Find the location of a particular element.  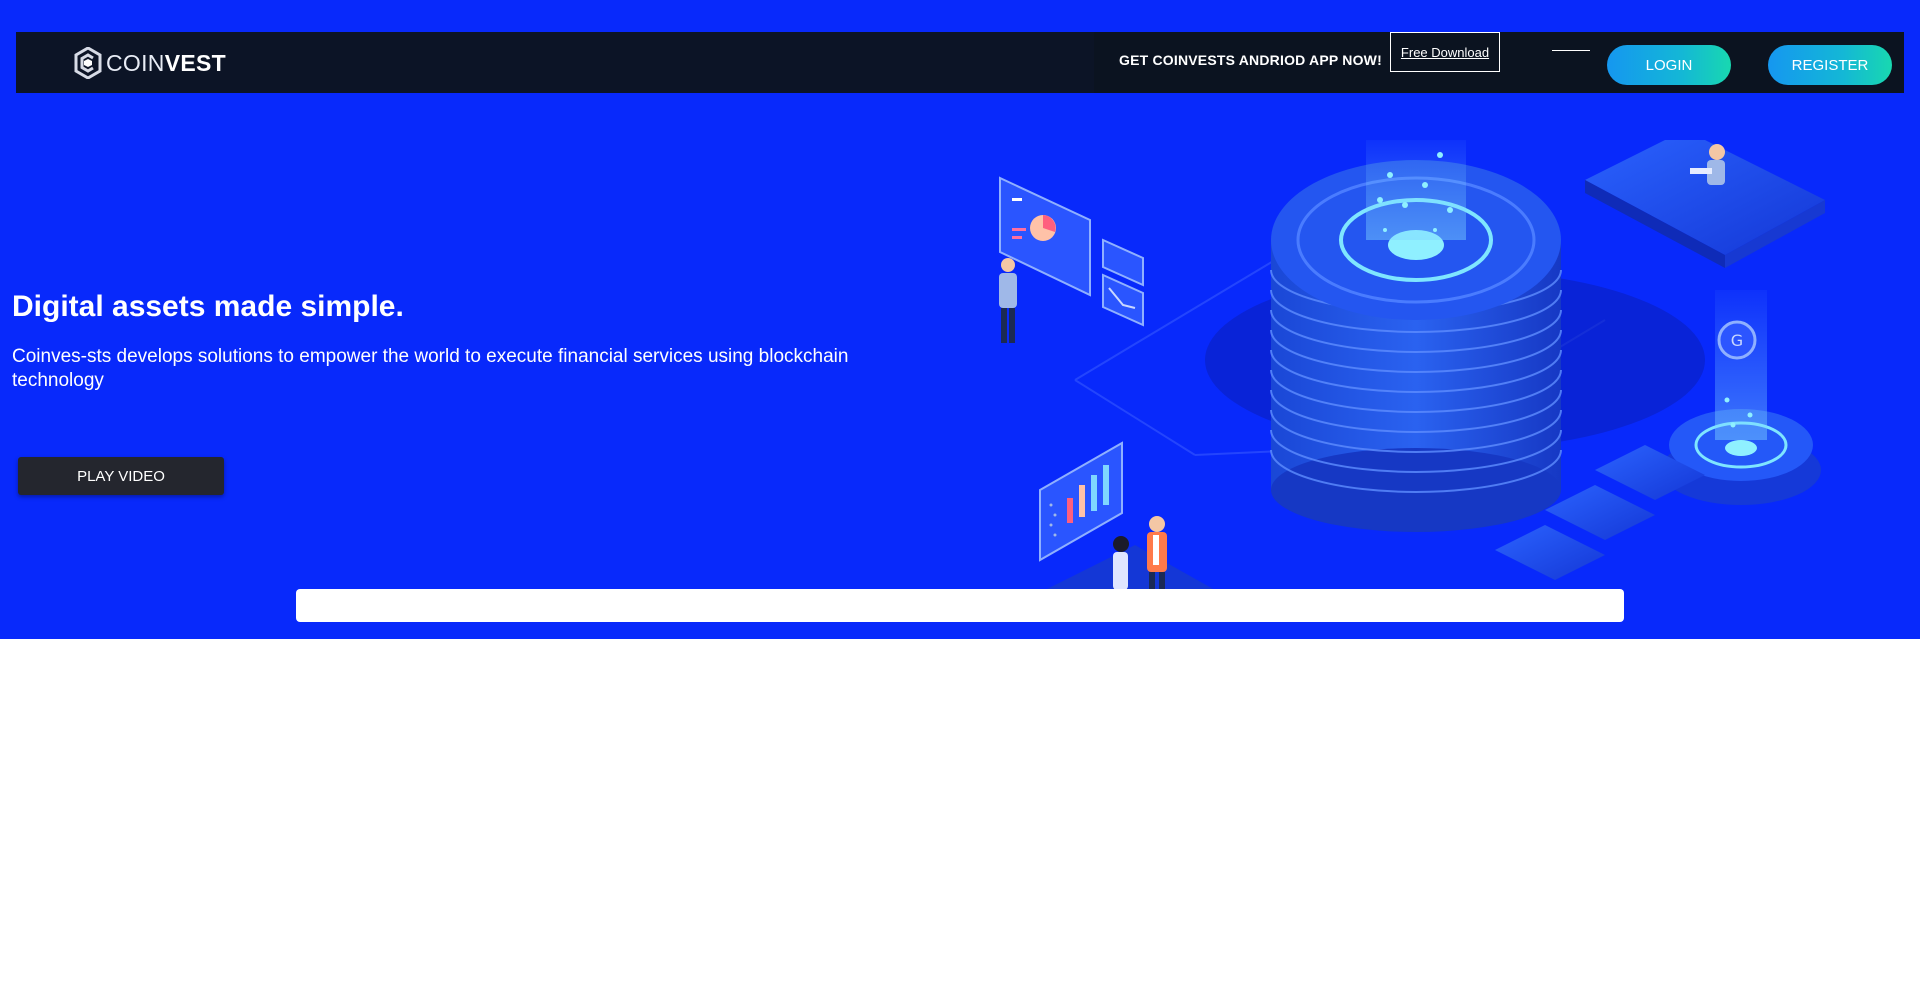

person-left is located at coordinates (1008, 300).